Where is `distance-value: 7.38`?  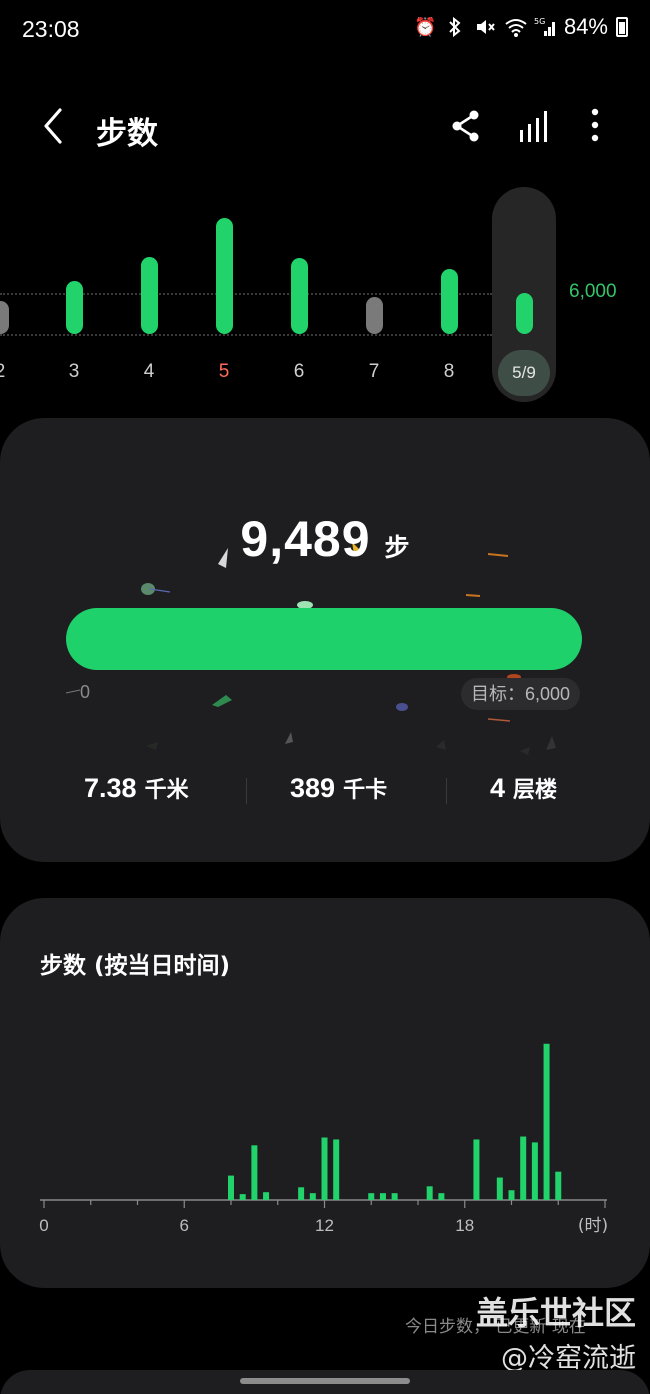 distance-value: 7.38 is located at coordinates (110, 788).